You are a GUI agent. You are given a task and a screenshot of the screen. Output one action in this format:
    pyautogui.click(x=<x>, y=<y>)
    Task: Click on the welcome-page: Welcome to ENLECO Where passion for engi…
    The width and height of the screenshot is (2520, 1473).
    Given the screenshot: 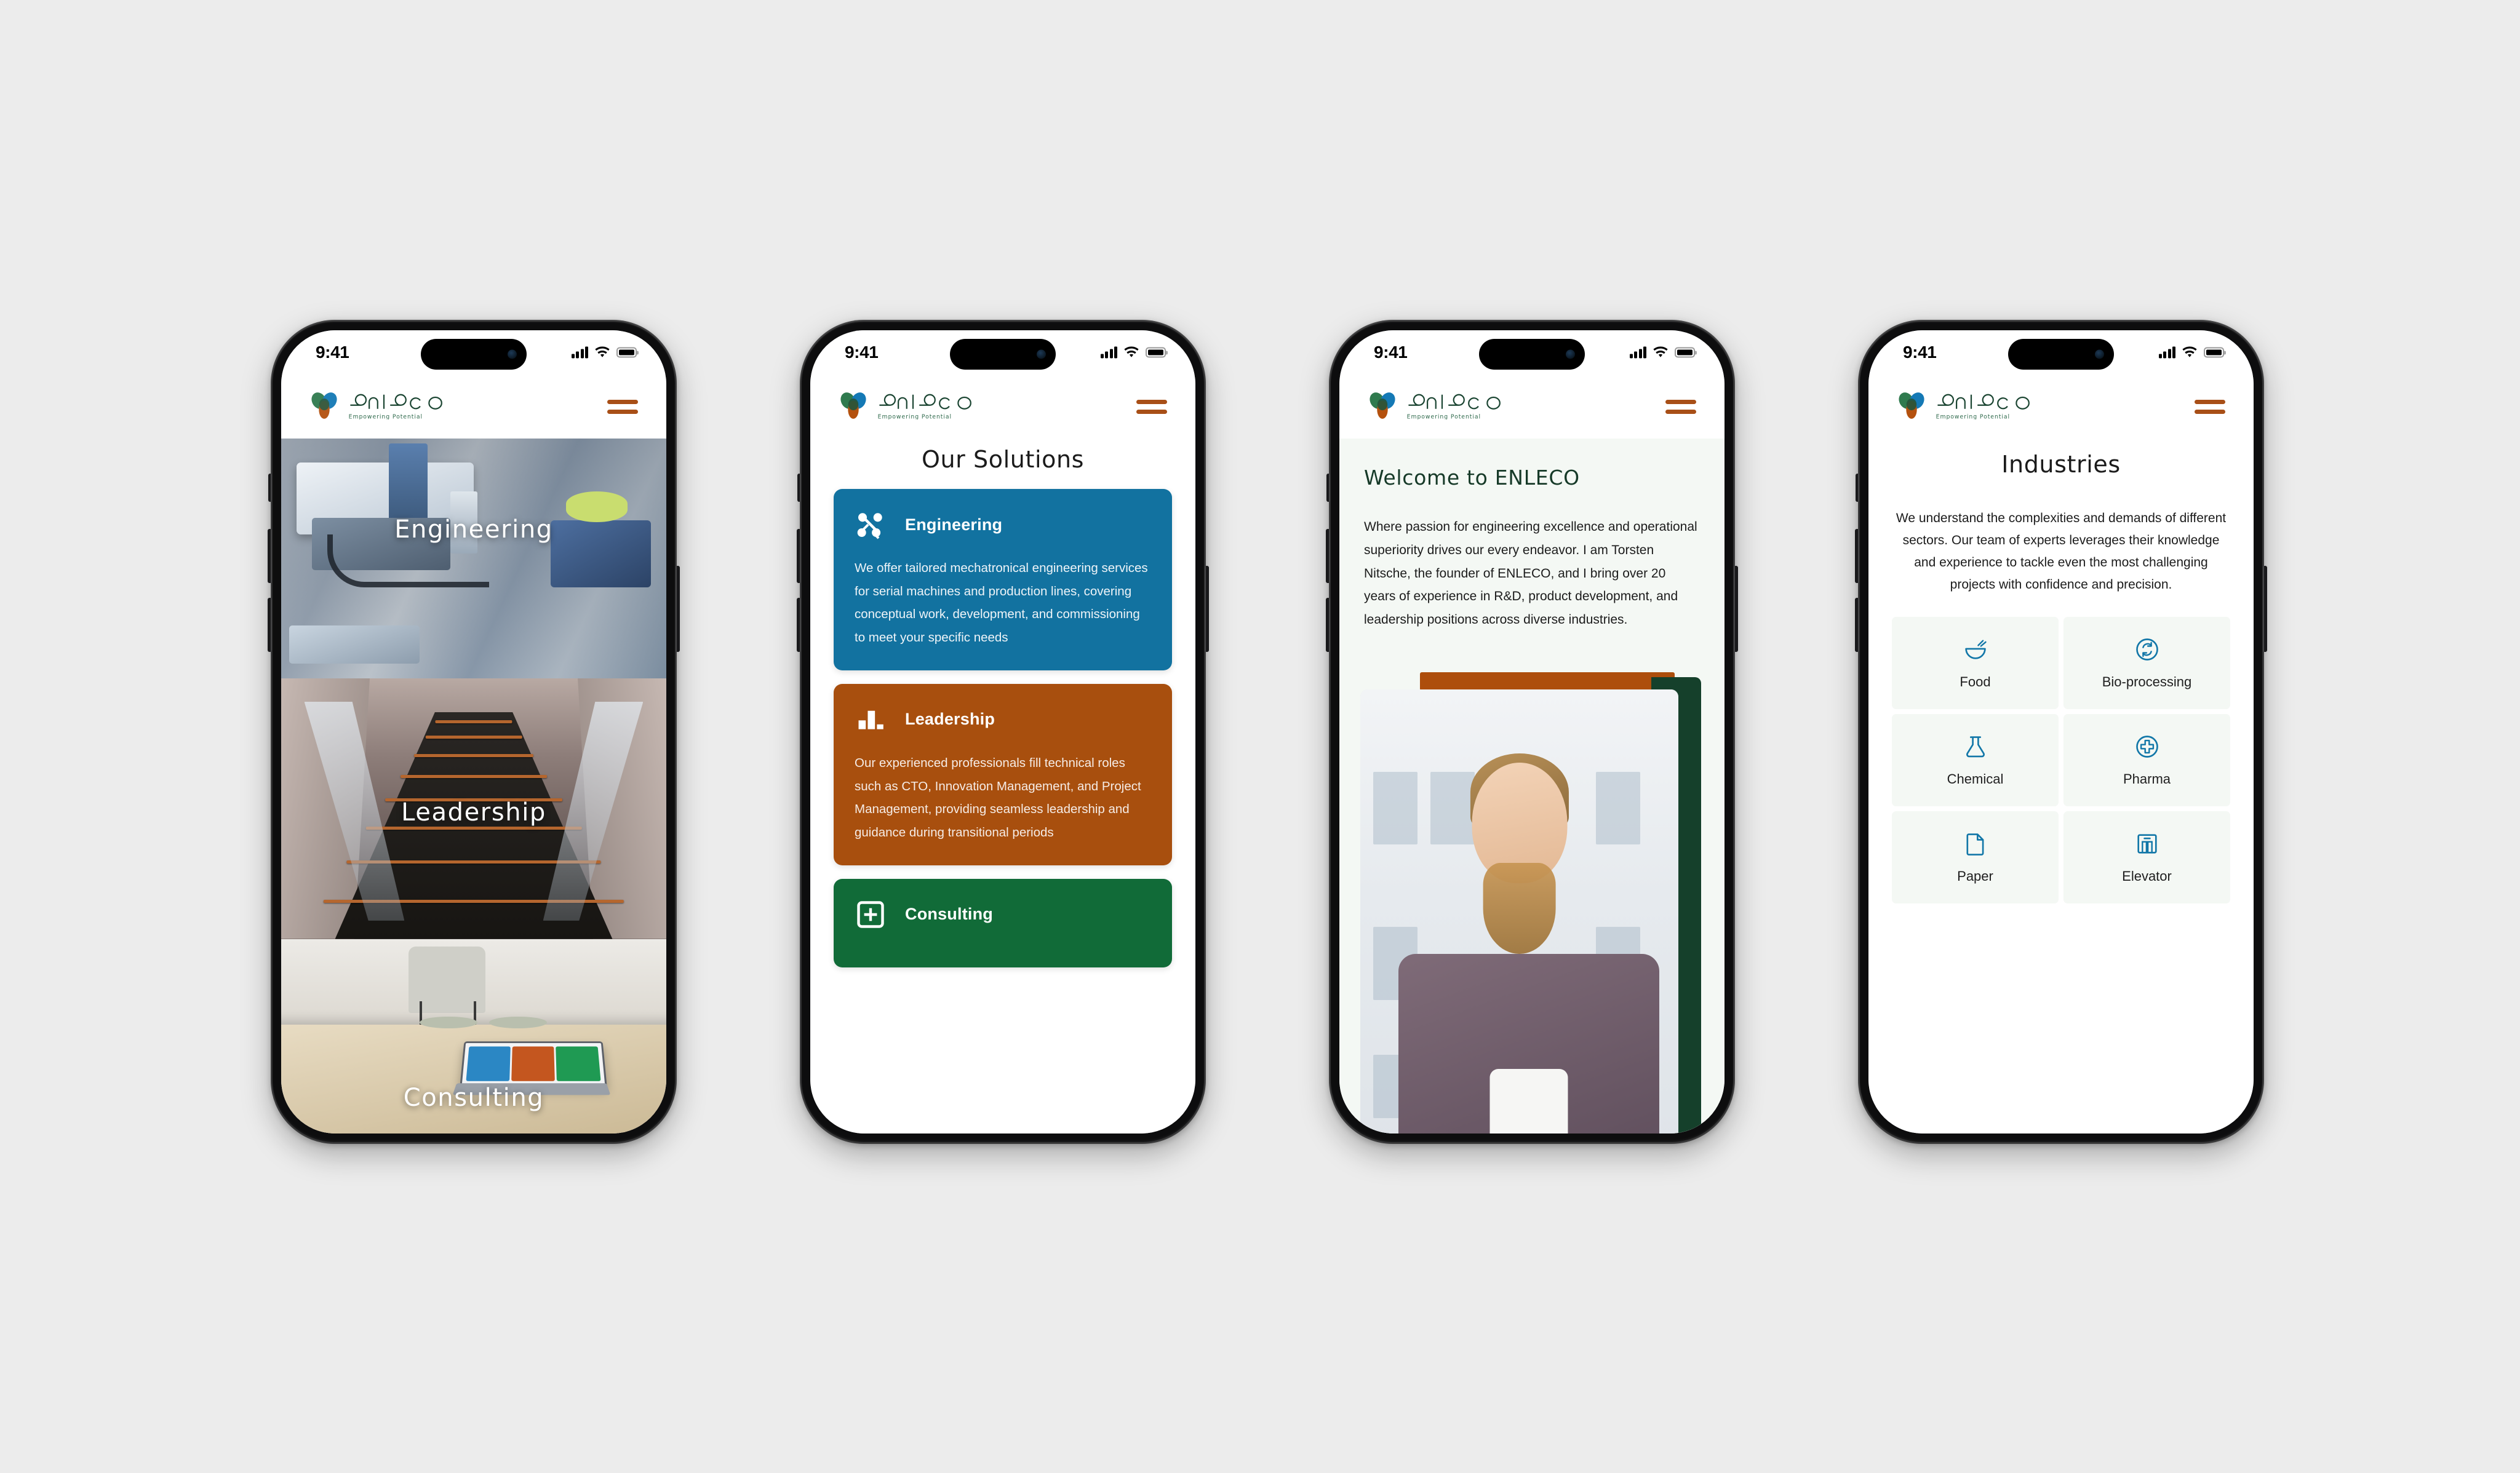 What is the action you would take?
    pyautogui.click(x=1532, y=786)
    